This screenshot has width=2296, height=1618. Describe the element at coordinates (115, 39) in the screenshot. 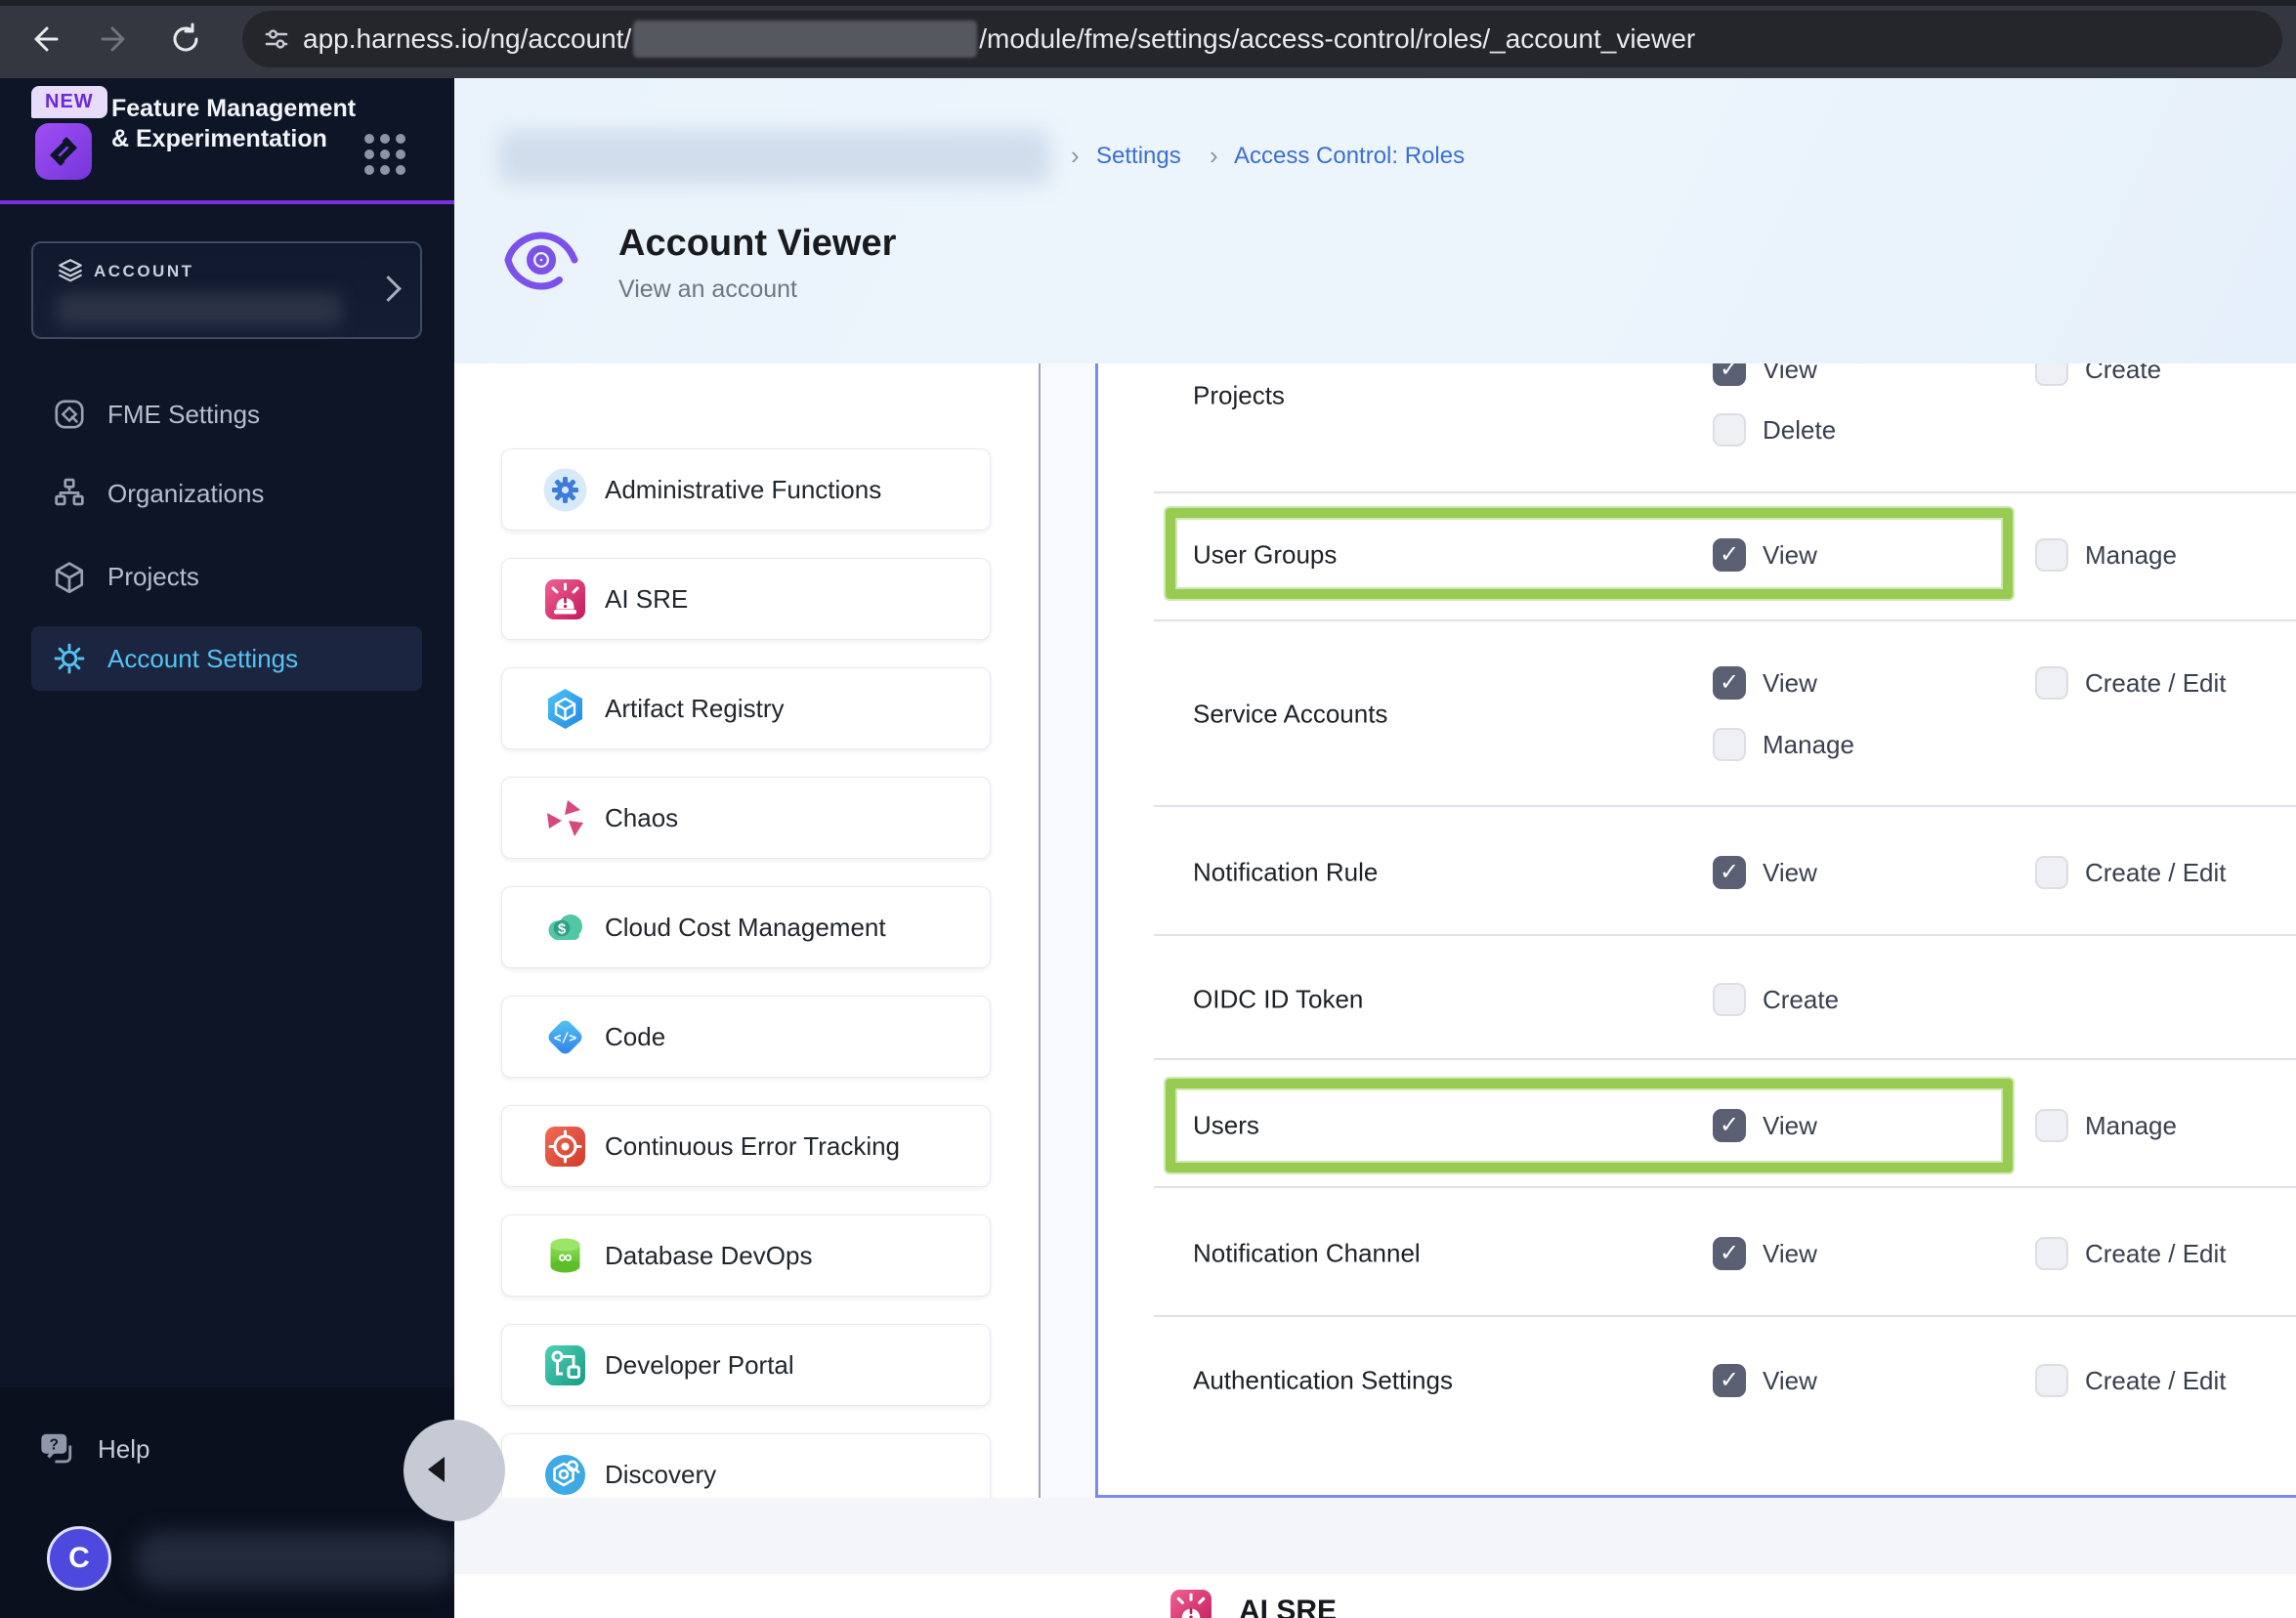

I see `browser-forward-button` at that location.